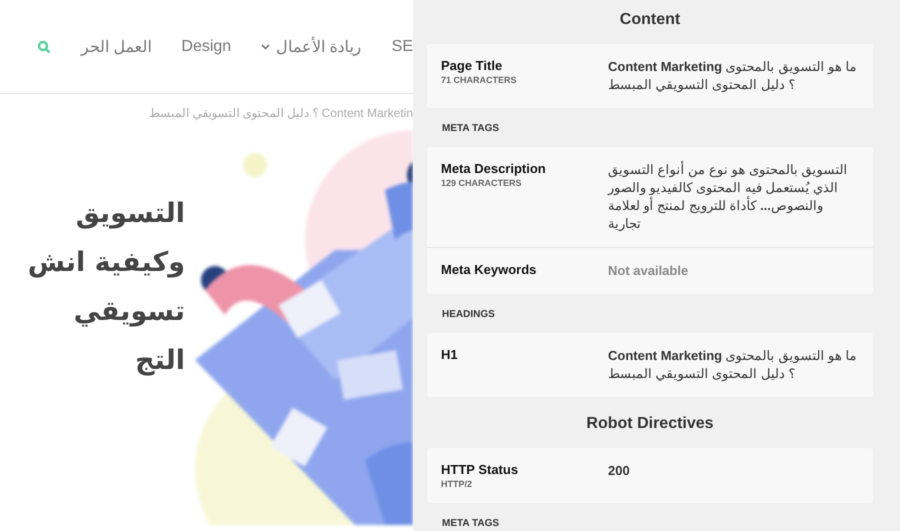  Describe the element at coordinates (482, 183) in the screenshot. I see `field-sublabel: 129 CHARACTERS` at that location.